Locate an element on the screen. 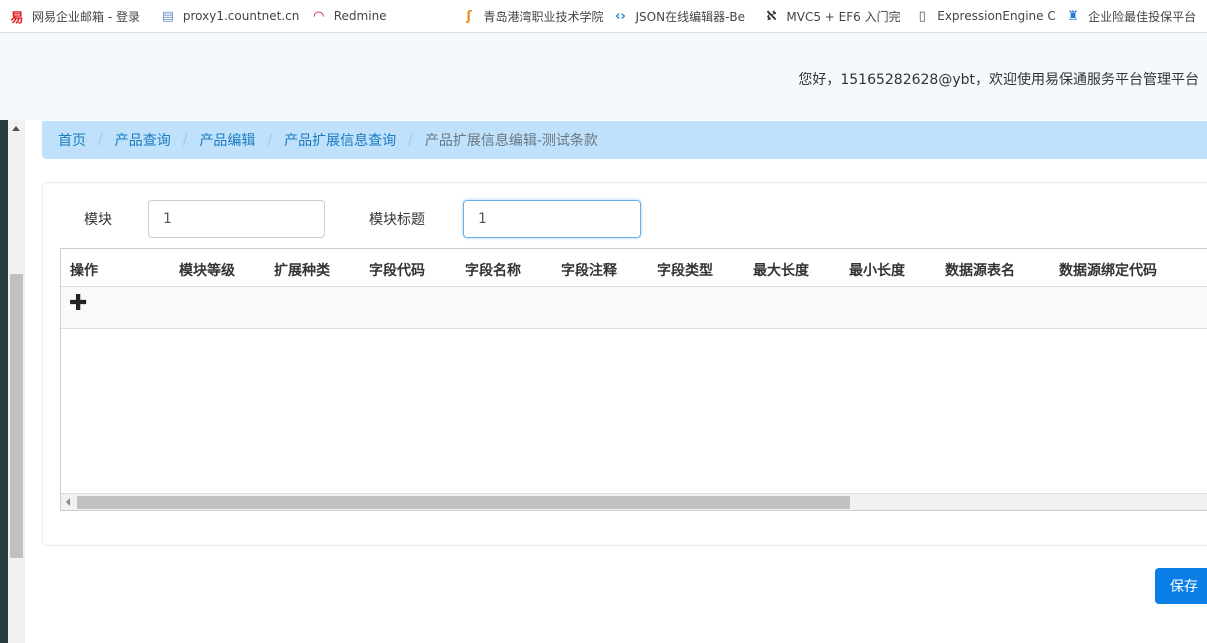 This screenshot has height=643, width=1207. column-header: 最小长度 is located at coordinates (877, 271).